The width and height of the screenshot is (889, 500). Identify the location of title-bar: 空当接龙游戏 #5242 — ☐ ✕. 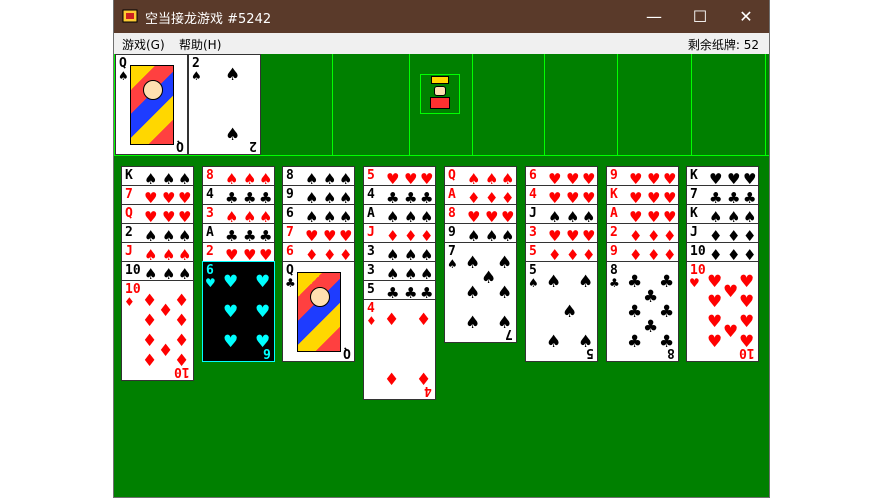
(441, 16).